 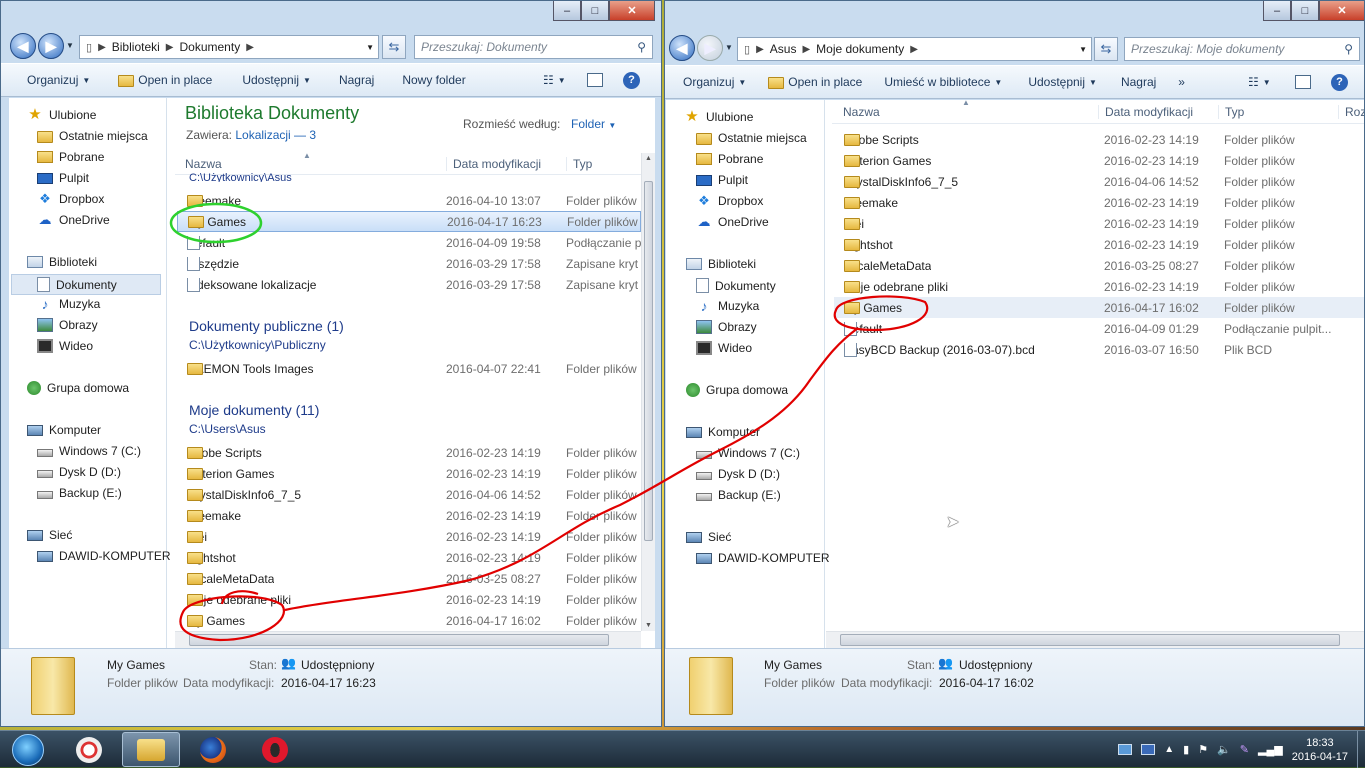 What do you see at coordinates (409, 242) in the screenshot?
I see `file-row: Default 2016-04-09 19:58 Podłączanie p` at bounding box center [409, 242].